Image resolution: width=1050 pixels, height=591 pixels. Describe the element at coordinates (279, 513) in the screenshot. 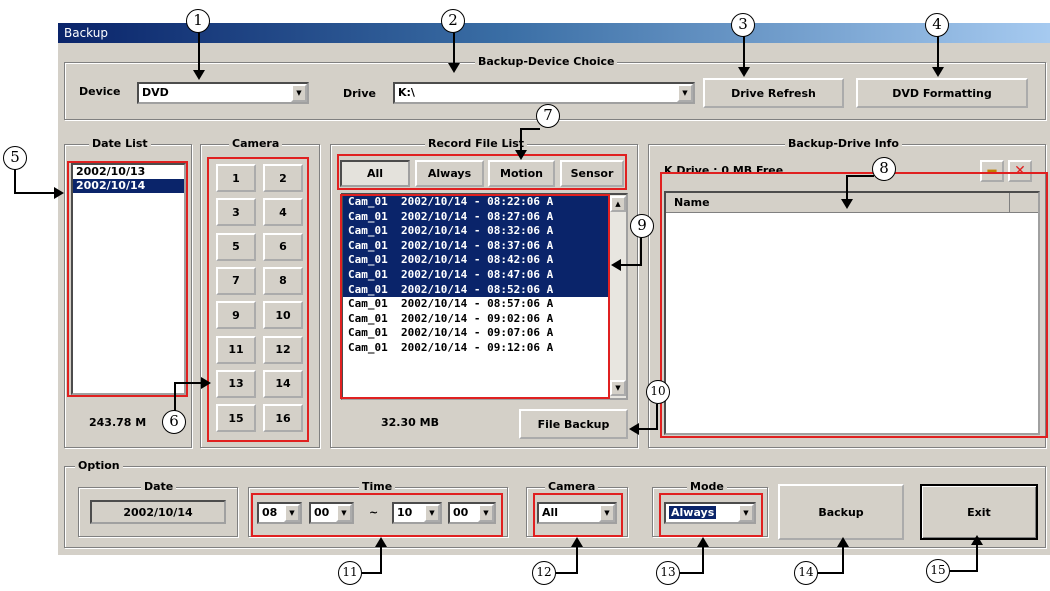

I see `start-hour-select: 08 ▼` at that location.